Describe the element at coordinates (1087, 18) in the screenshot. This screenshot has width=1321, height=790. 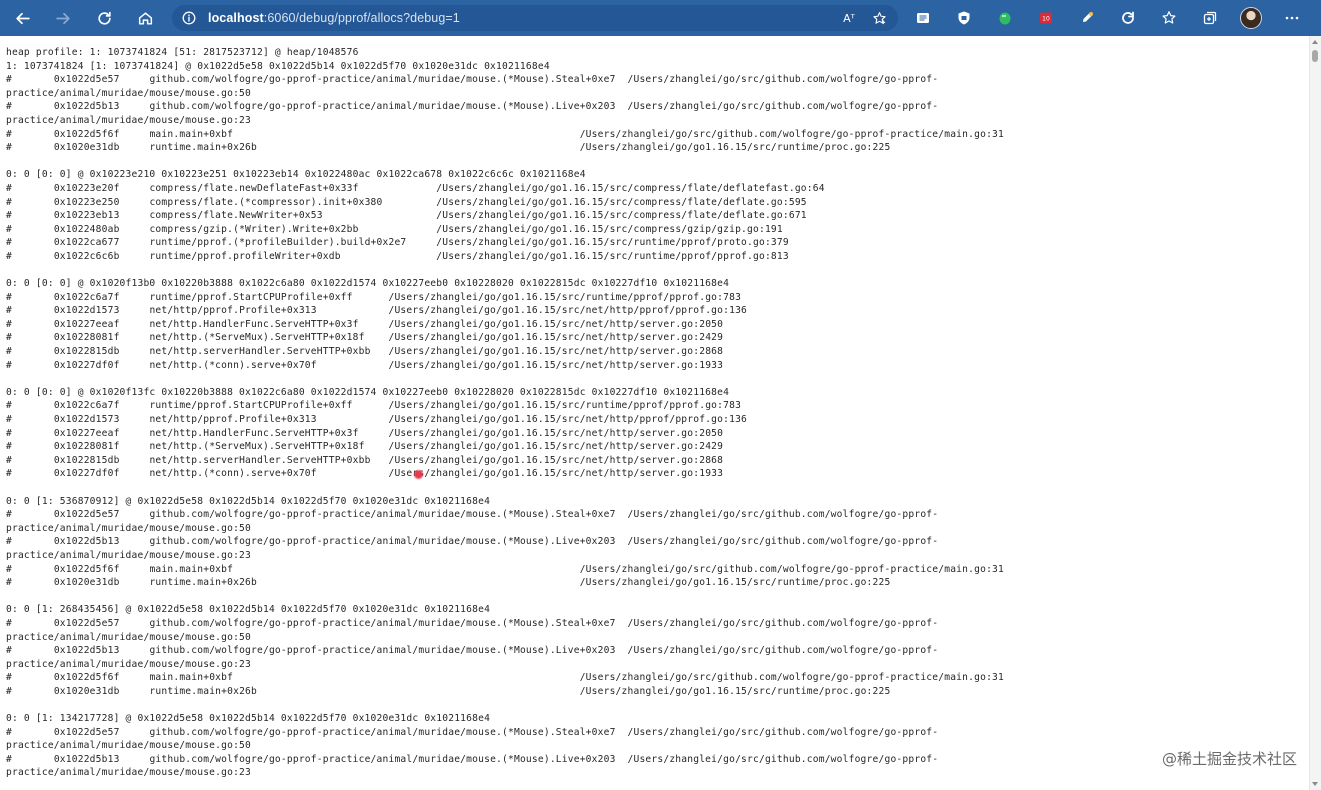
I see `color-picker-extension-icon` at that location.